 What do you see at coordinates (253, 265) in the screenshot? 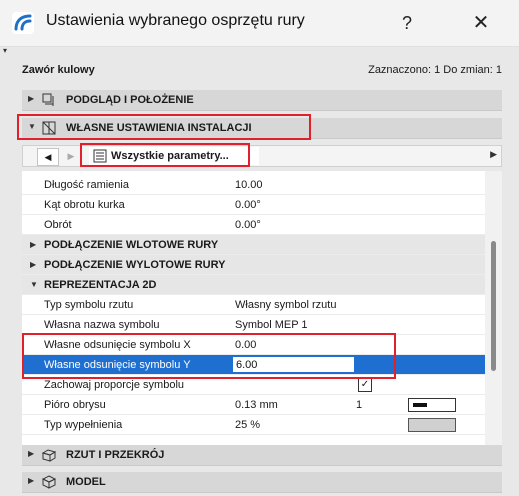
I see `group-outlet: ▶ PODŁĄCZENIE WYLOTOWE RURY` at bounding box center [253, 265].